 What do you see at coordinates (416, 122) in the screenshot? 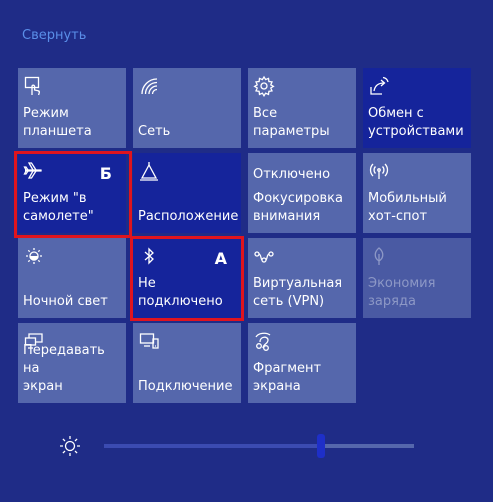
I see `tile-label: Обмен с устройствами` at bounding box center [416, 122].